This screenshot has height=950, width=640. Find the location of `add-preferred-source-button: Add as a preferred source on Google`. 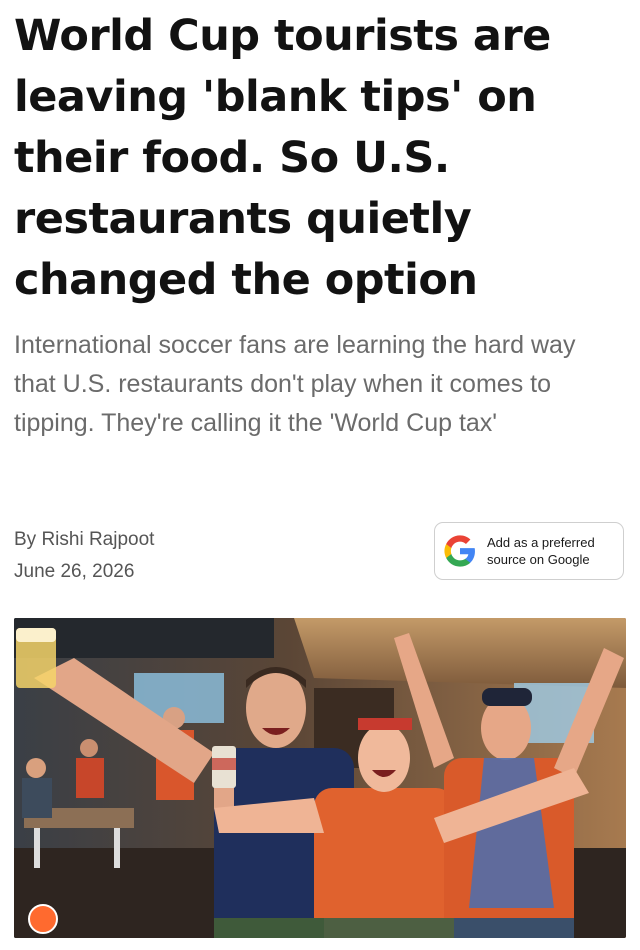

add-preferred-source-button: Add as a preferred source on Google is located at coordinates (529, 551).